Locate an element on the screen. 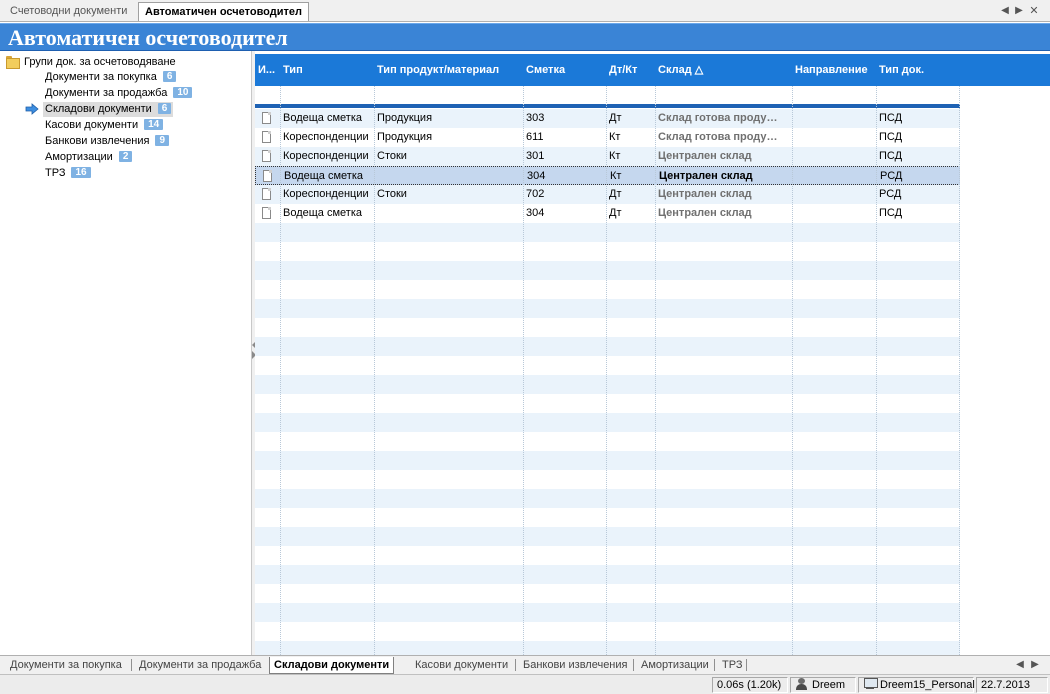 This screenshot has width=1050, height=694. bottom-tab-sales-documents: Документи за продажба is located at coordinates (200, 665).